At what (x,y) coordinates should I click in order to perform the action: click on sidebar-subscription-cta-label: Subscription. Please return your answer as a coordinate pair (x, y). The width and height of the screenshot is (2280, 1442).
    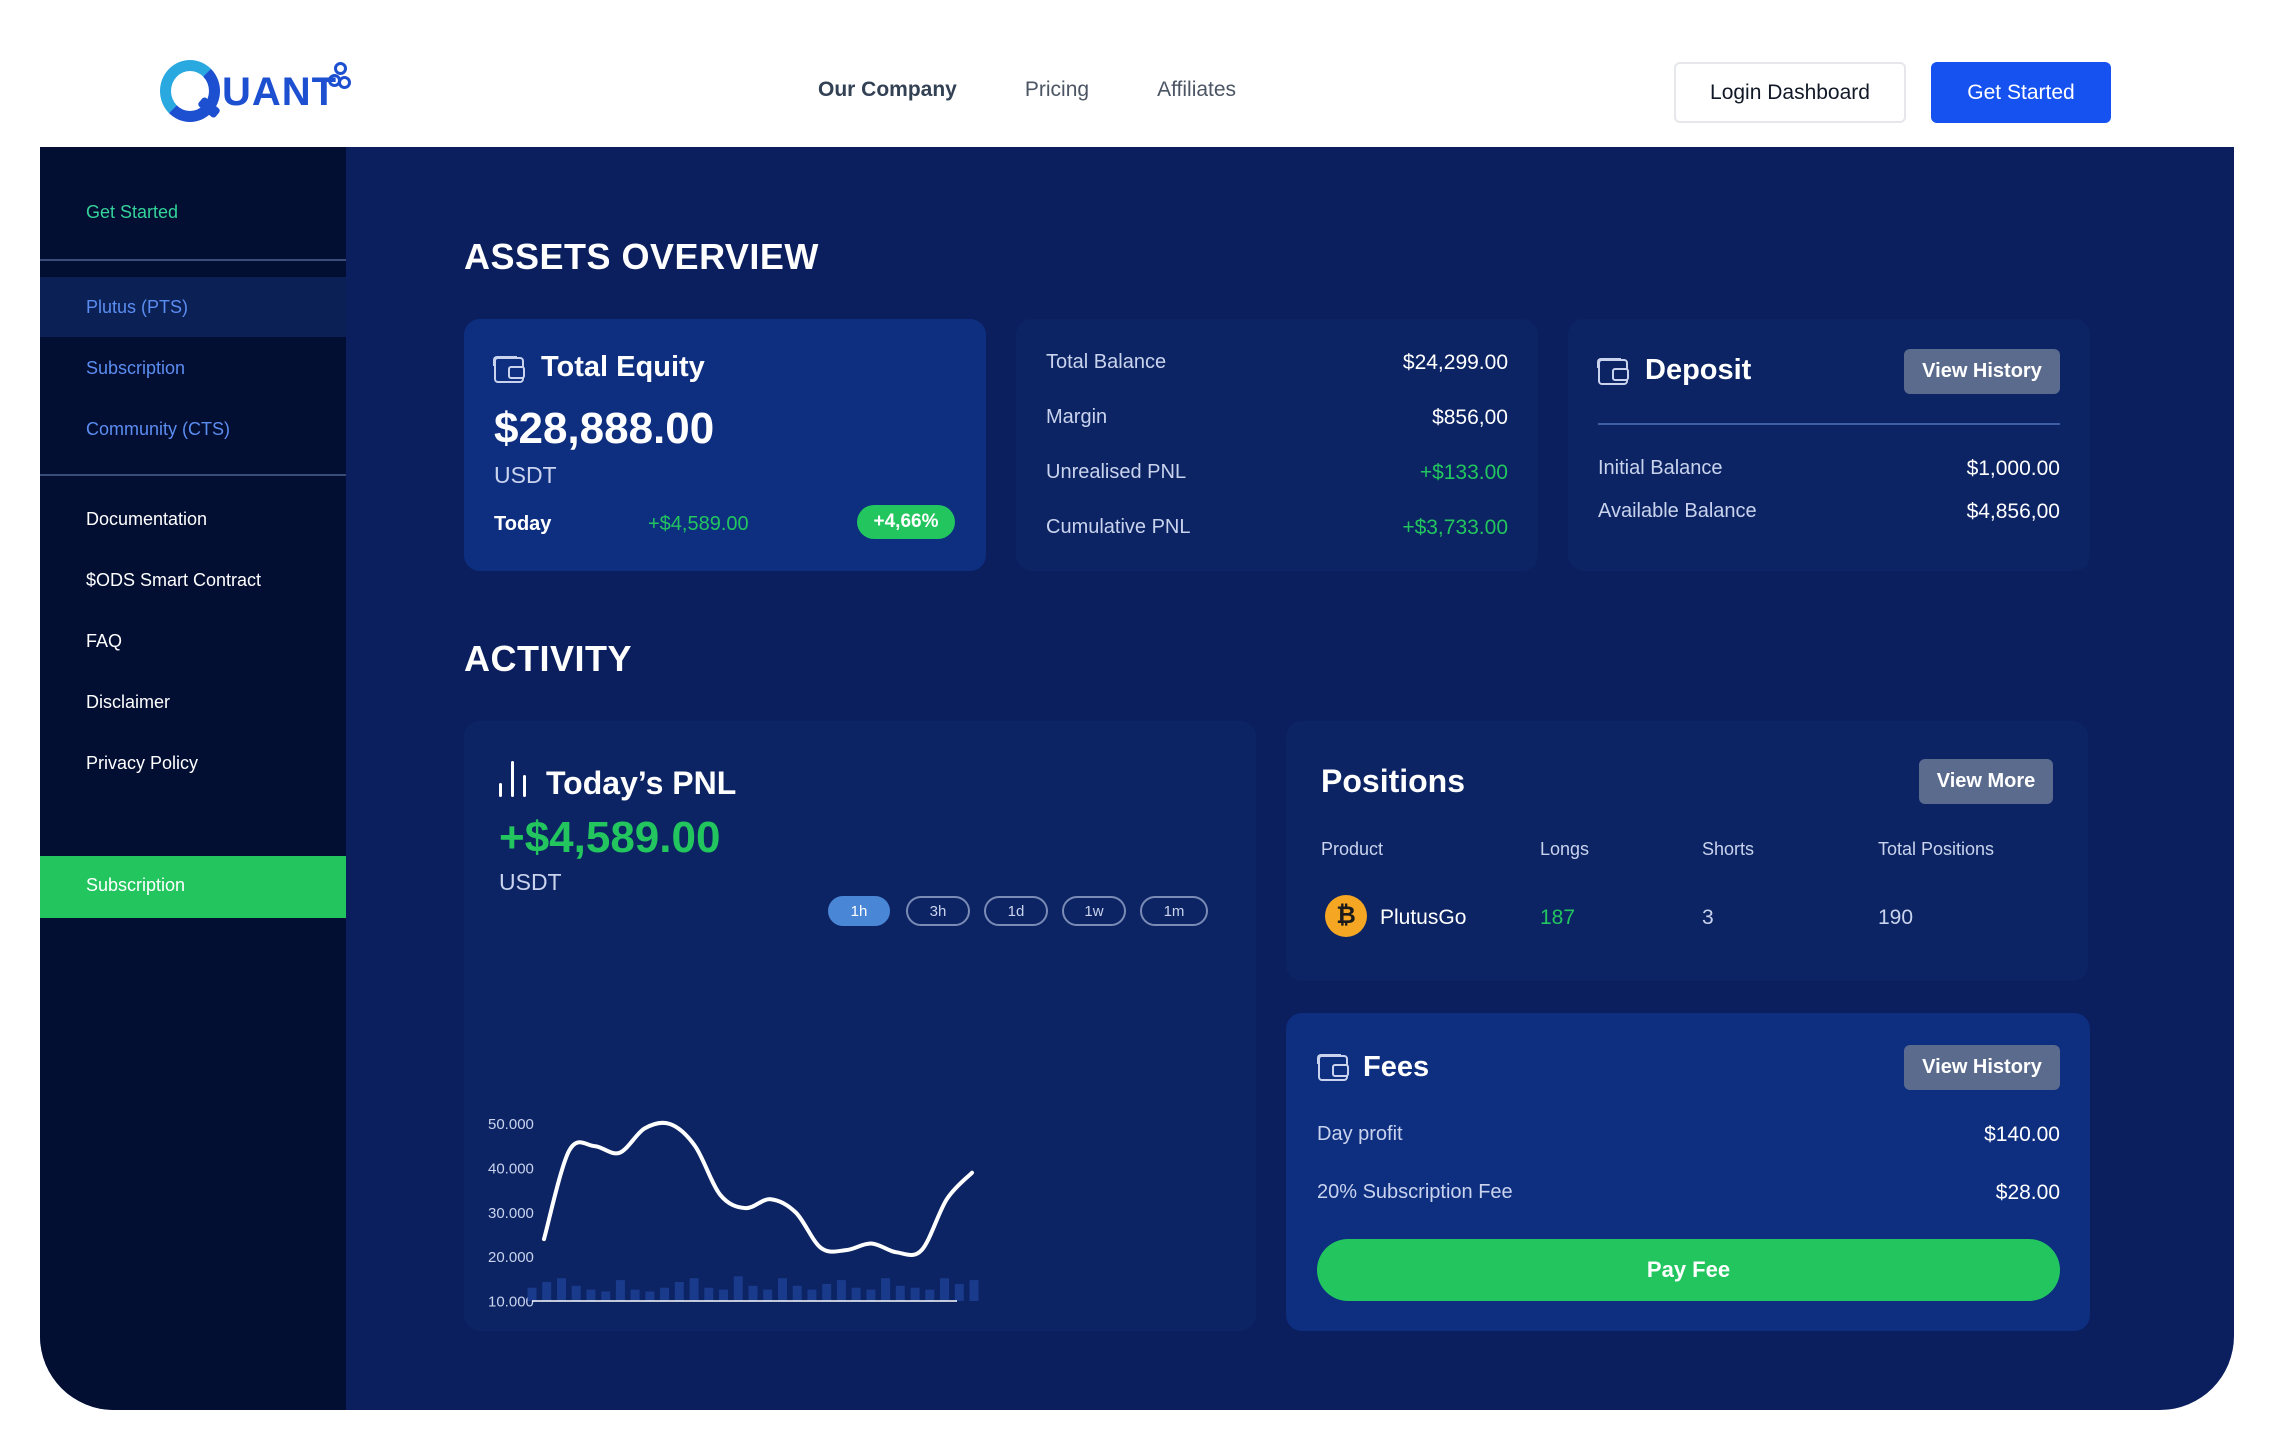
    Looking at the image, I should click on (136, 885).